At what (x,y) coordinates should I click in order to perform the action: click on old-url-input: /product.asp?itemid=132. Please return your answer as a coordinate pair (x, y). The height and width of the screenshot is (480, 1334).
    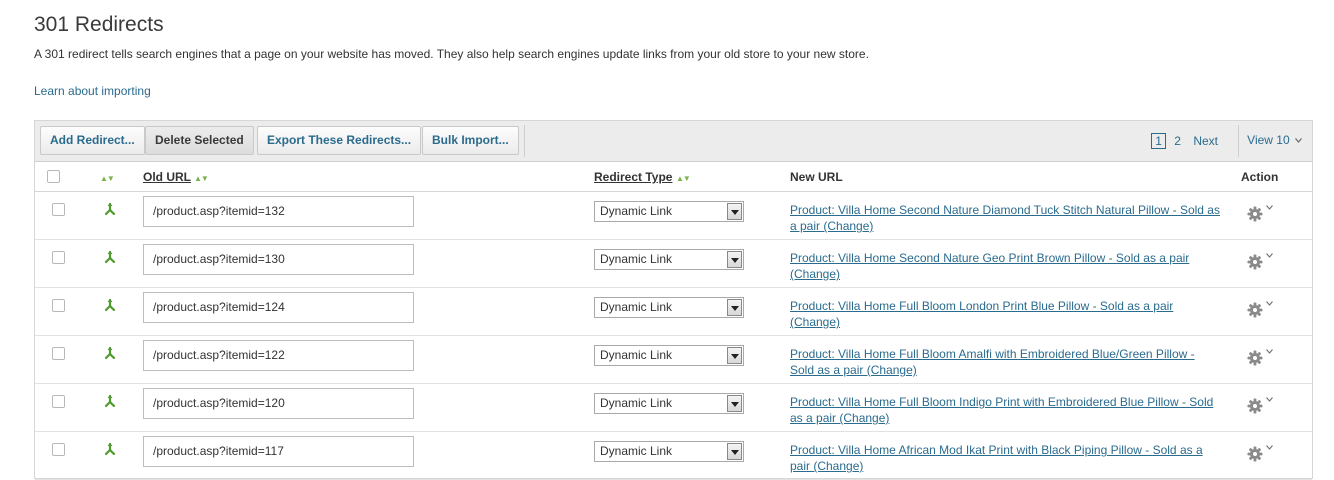
    Looking at the image, I should click on (278, 211).